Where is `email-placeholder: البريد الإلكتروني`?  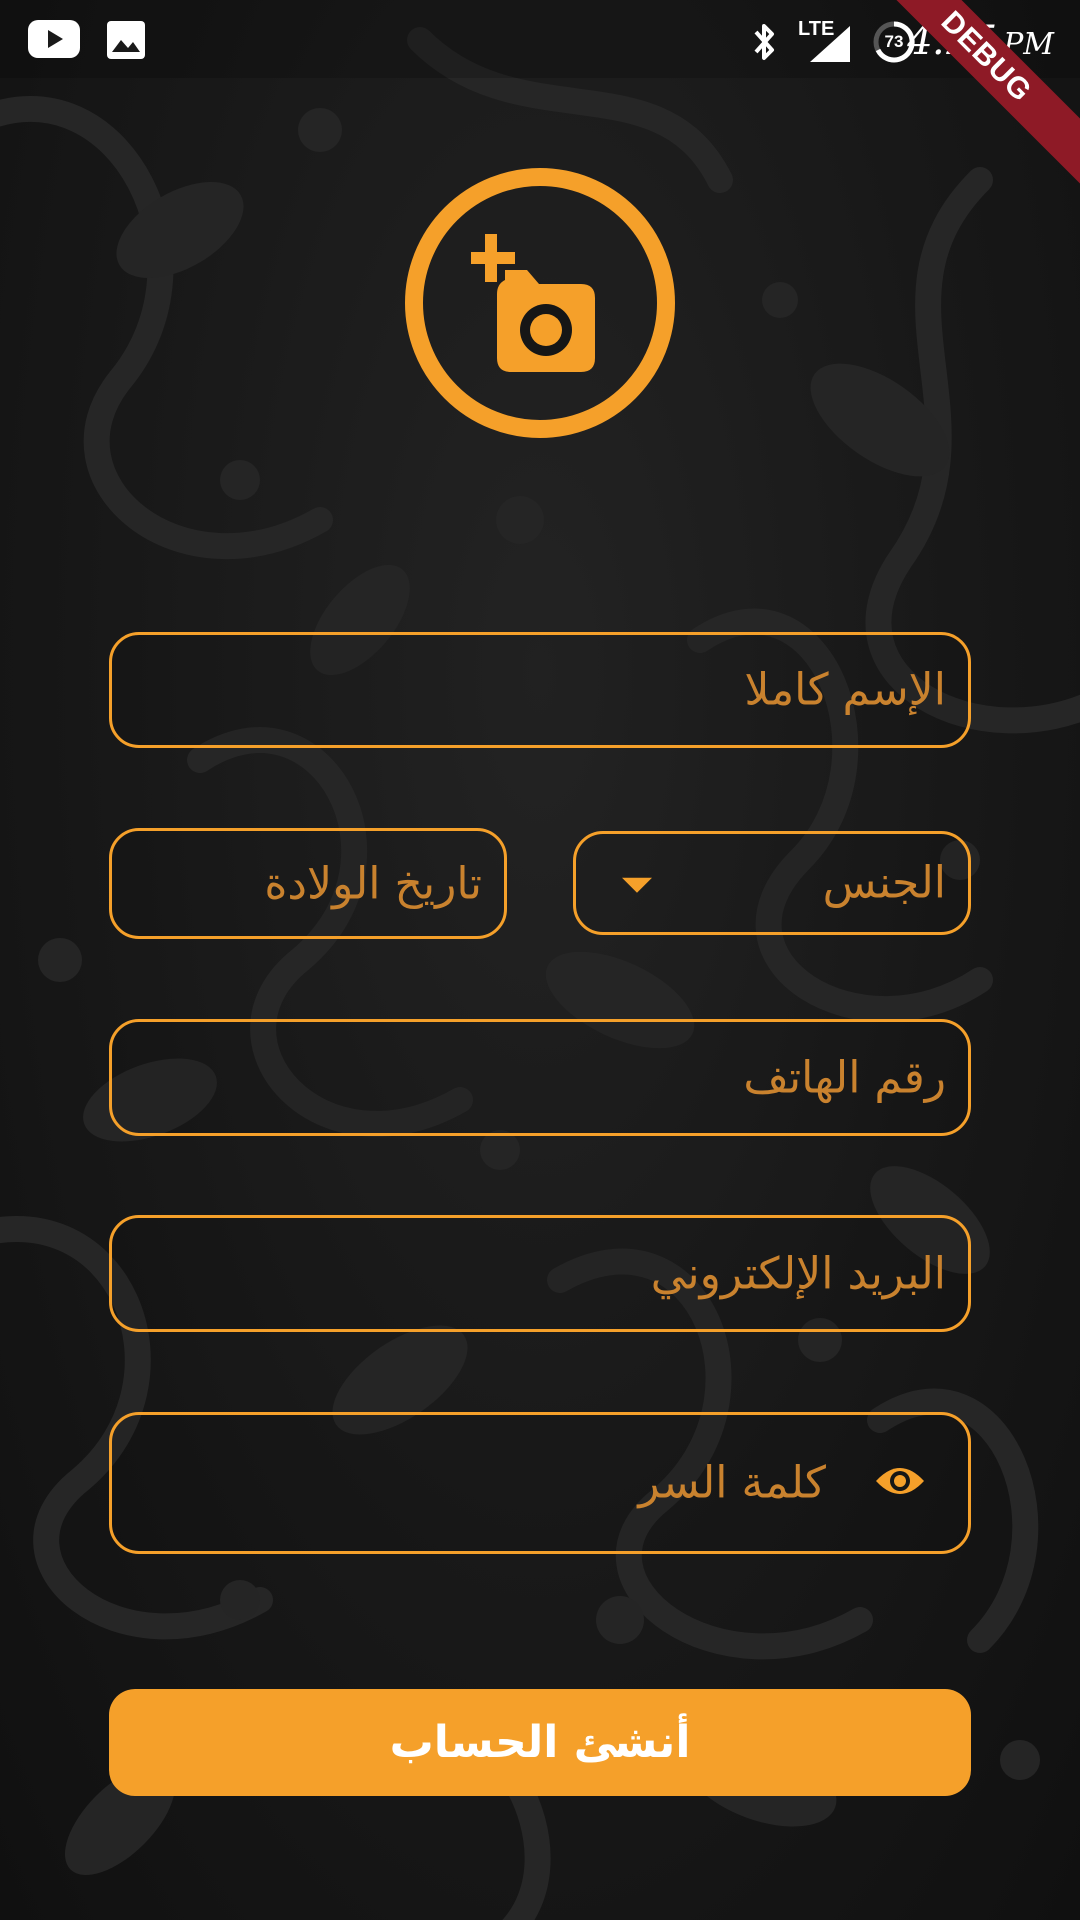 email-placeholder: البريد الإلكتروني is located at coordinates (798, 1273).